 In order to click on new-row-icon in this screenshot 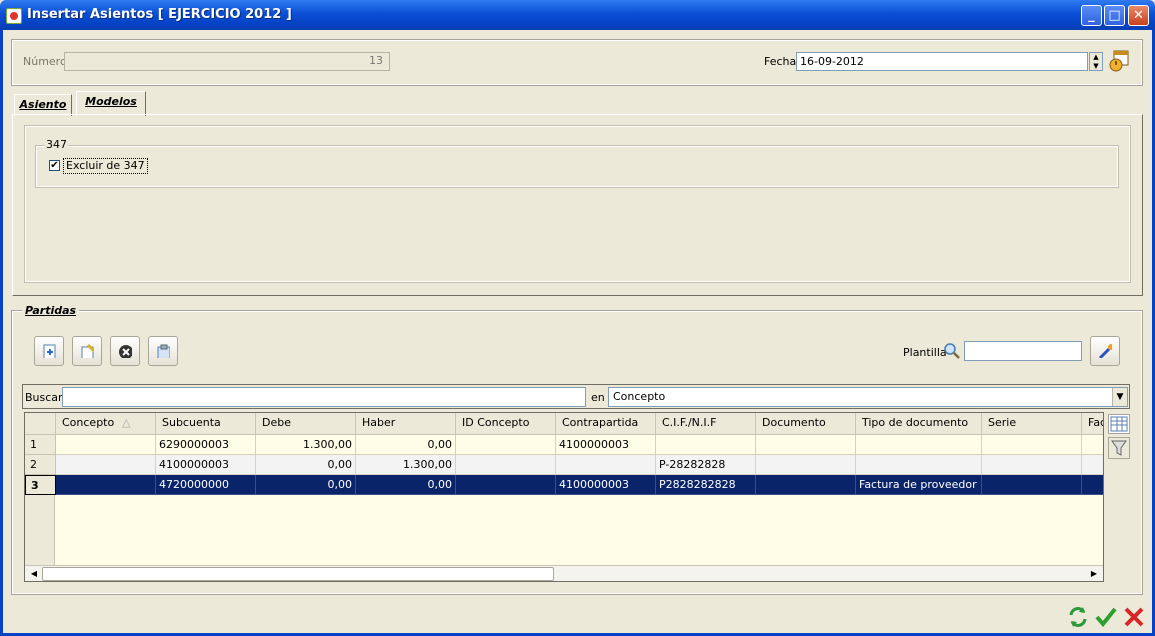, I will do `click(49, 351)`.